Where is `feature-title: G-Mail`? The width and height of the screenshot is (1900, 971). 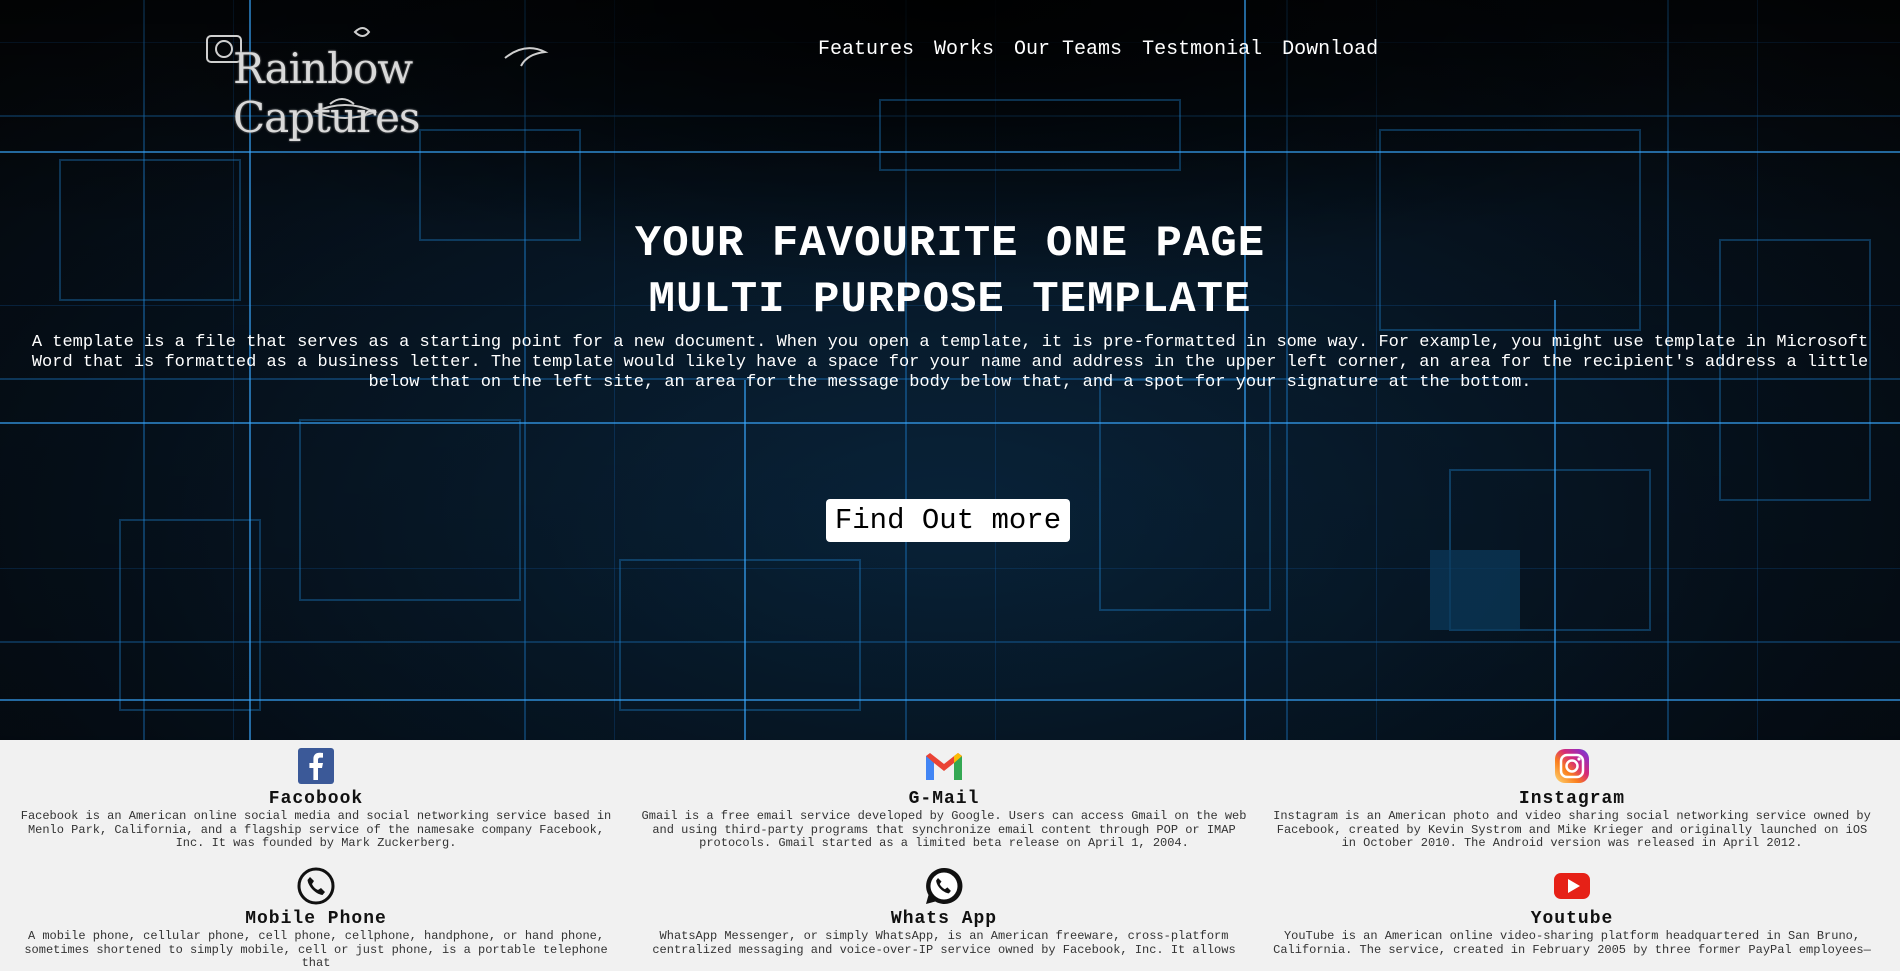 feature-title: G-Mail is located at coordinates (944, 799).